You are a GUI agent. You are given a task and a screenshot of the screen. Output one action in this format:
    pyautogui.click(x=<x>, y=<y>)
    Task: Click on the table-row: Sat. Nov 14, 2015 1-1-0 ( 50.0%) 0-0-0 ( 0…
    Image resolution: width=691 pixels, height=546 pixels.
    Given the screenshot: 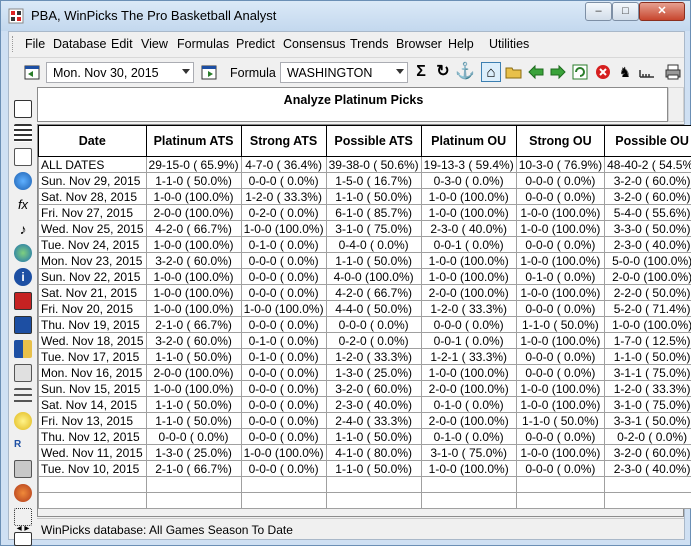 What is the action you would take?
    pyautogui.click(x=364, y=404)
    